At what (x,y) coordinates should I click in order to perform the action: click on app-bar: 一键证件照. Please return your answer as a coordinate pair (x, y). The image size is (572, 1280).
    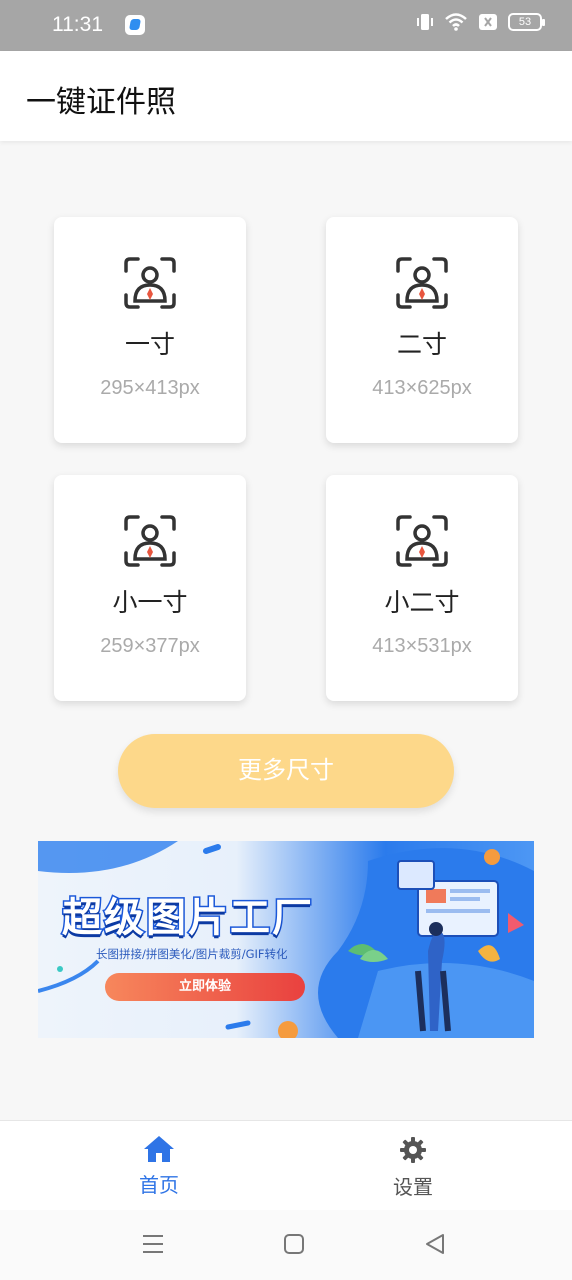
    Looking at the image, I should click on (286, 96).